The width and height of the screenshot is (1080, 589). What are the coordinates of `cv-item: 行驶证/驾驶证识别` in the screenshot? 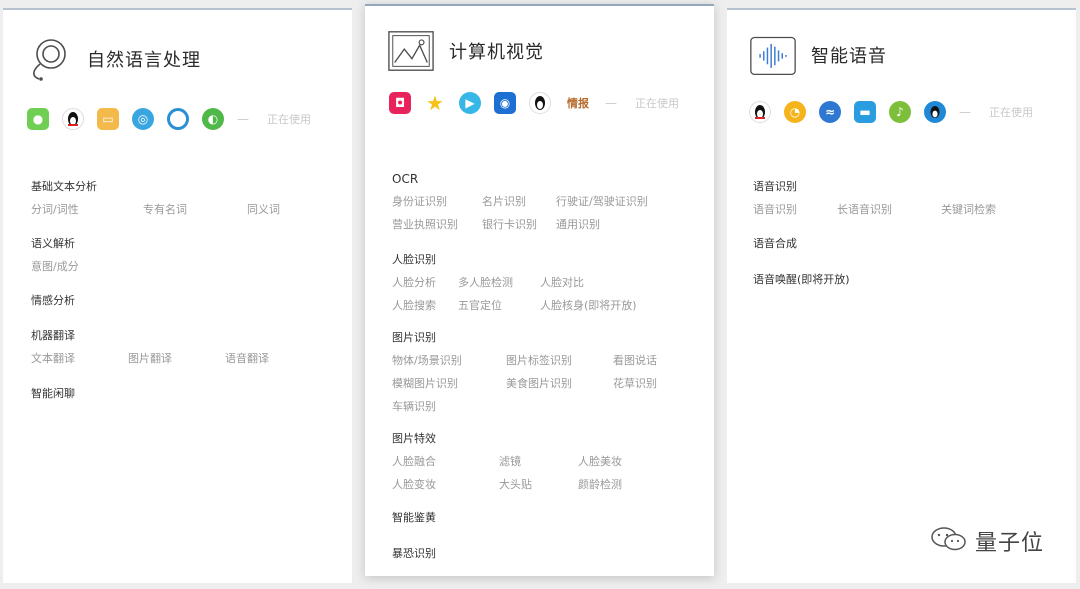 It's located at (602, 201).